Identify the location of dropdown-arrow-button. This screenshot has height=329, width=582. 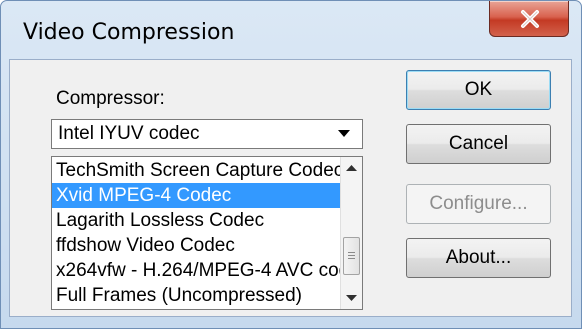
(344, 134).